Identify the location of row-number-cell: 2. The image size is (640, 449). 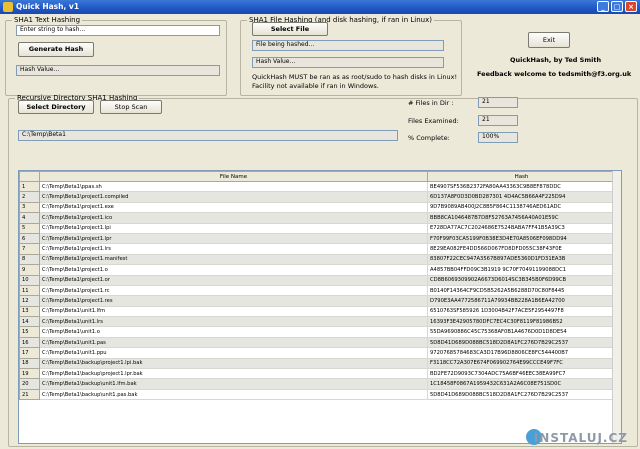
(29, 197).